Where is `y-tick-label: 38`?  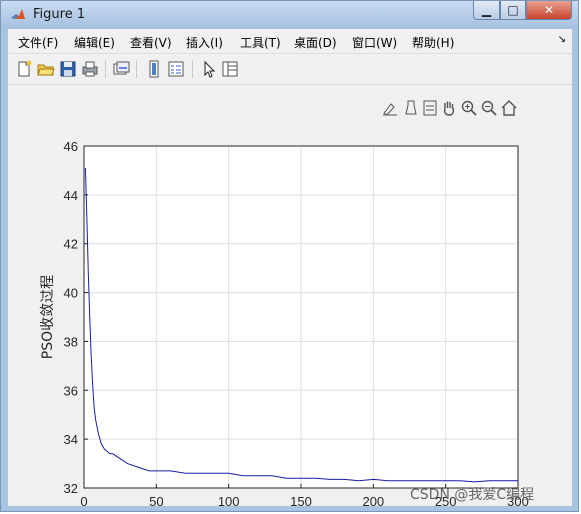 y-tick-label: 38 is located at coordinates (71, 341).